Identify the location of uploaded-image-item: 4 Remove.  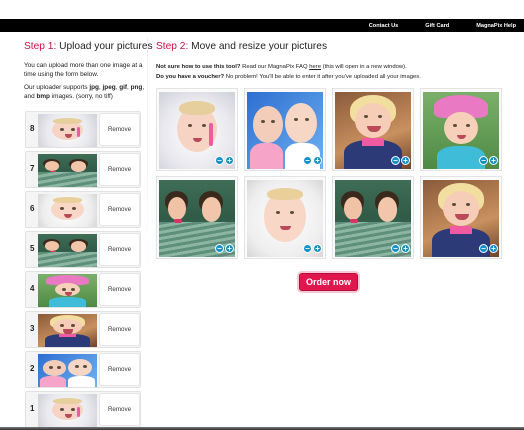
(83, 289).